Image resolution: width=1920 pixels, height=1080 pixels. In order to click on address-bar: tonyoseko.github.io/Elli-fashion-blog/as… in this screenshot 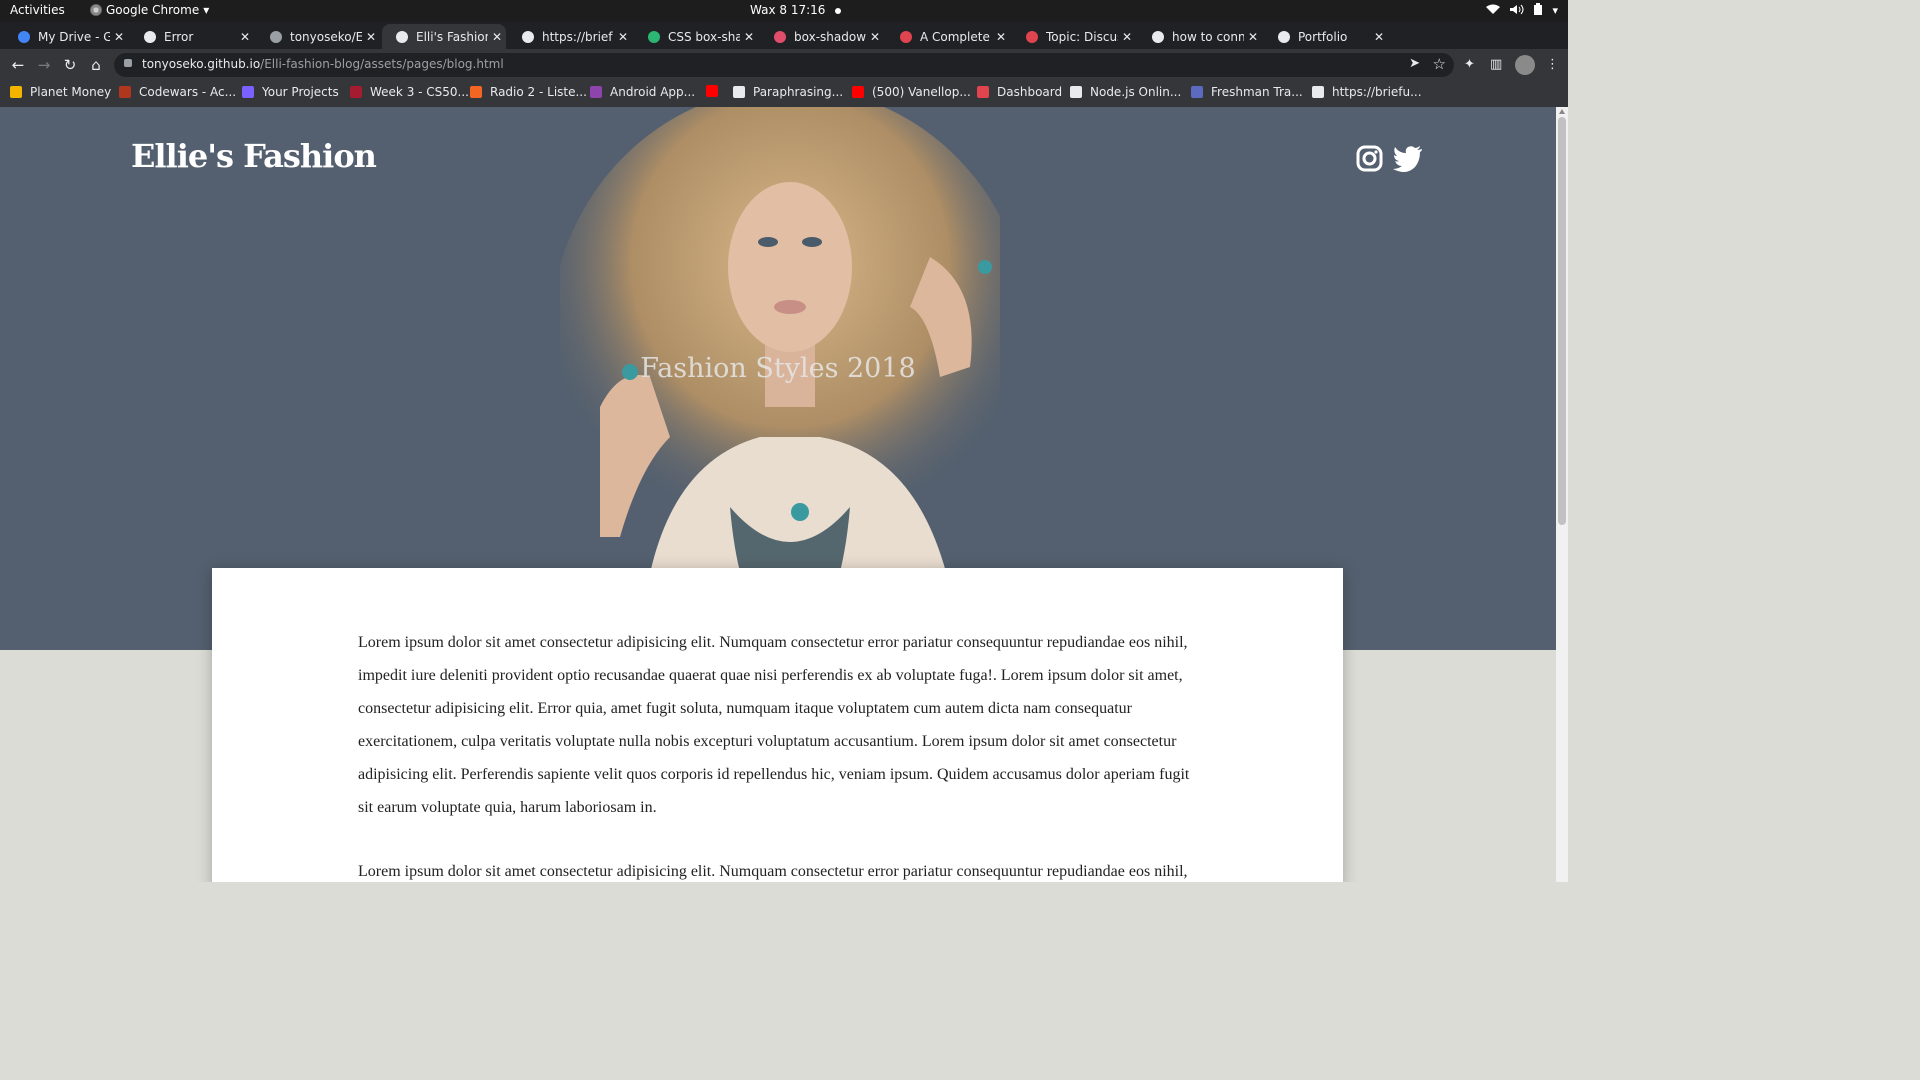, I will do `click(784, 65)`.